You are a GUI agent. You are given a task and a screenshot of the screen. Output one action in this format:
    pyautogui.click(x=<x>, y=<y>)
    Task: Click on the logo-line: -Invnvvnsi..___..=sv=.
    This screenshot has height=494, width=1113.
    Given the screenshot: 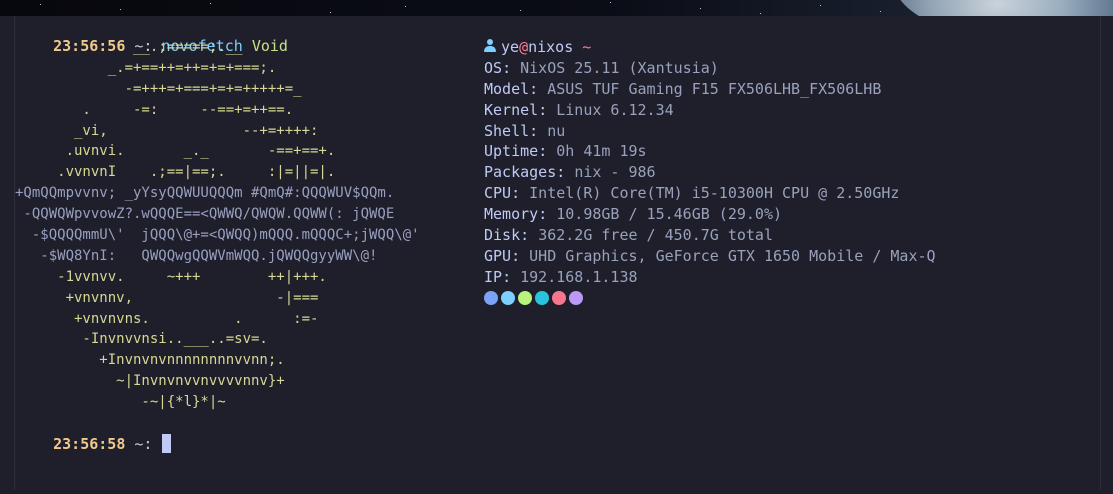 What is the action you would take?
    pyautogui.click(x=141, y=339)
    